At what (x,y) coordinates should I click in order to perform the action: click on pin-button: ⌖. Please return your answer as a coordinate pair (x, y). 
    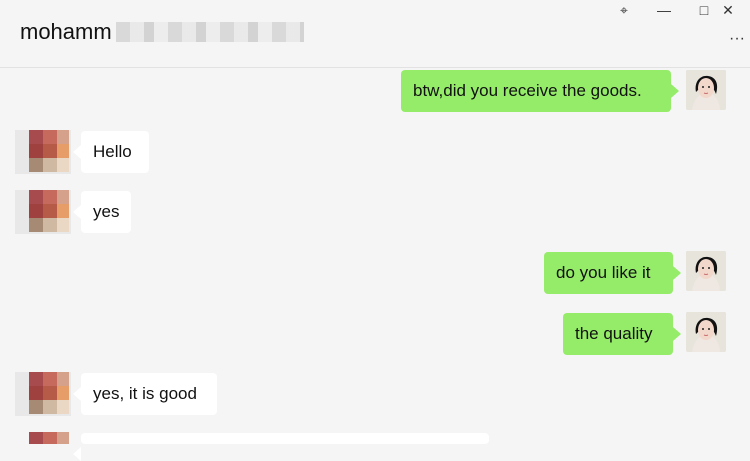
    Looking at the image, I should click on (624, 11).